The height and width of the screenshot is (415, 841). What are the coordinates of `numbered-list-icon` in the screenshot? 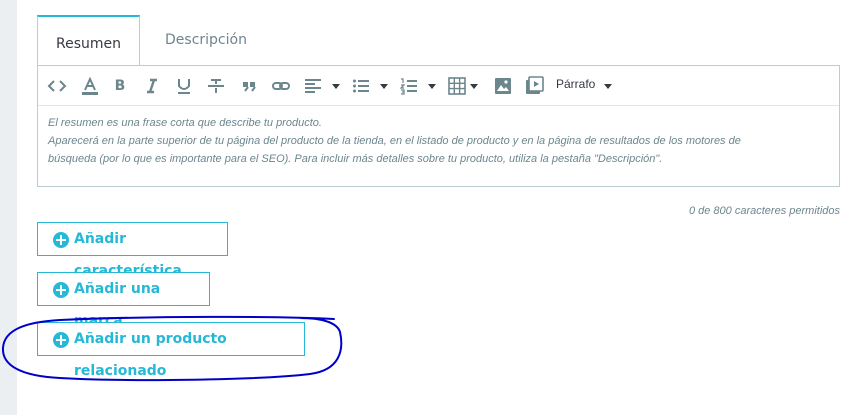 It's located at (409, 86).